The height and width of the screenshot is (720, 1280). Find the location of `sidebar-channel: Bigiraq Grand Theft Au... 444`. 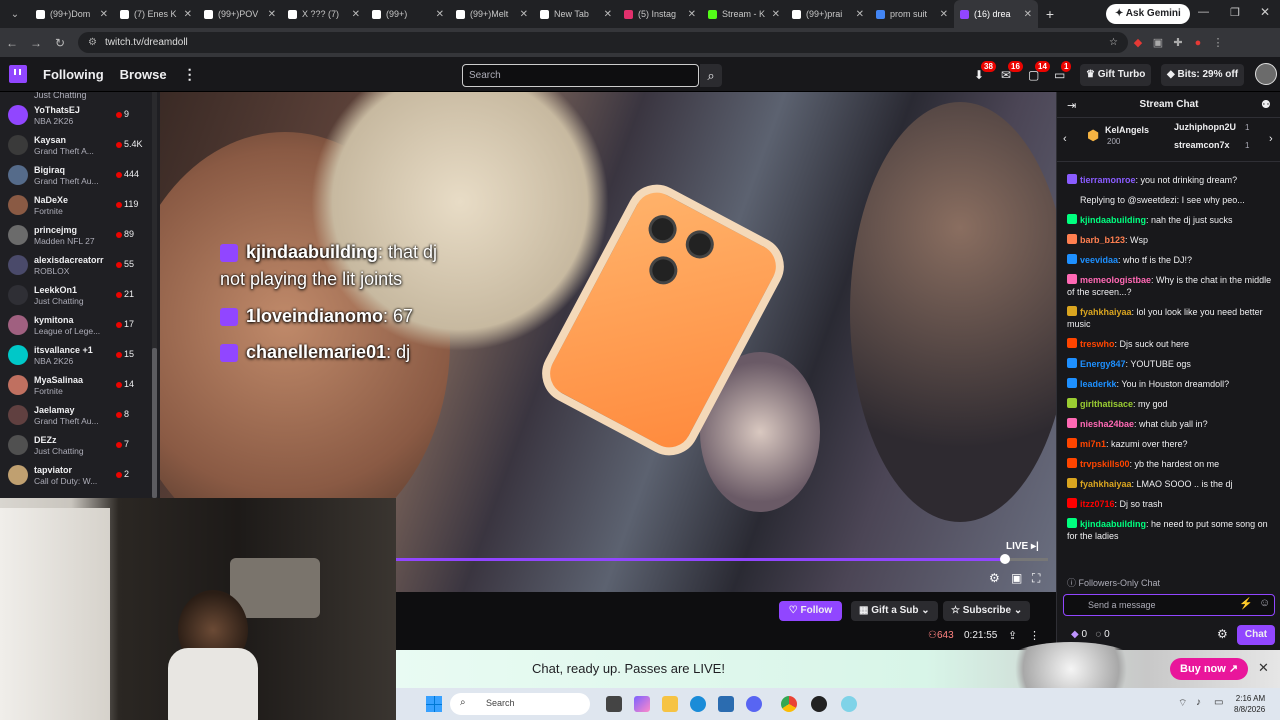

sidebar-channel: Bigiraq Grand Theft Au... 444 is located at coordinates (80, 175).